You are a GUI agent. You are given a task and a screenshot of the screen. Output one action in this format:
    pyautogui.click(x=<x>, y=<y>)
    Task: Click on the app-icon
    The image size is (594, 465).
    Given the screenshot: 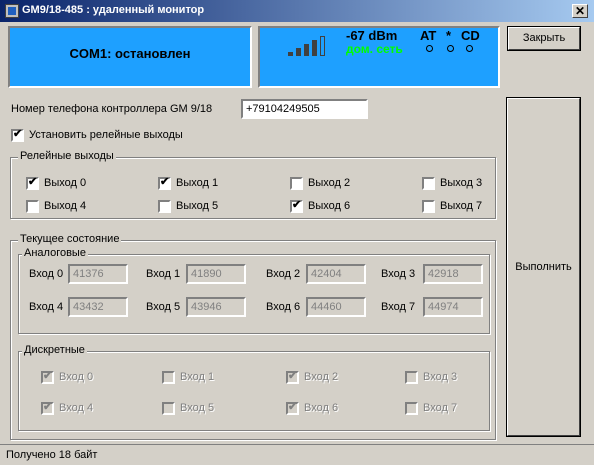 What is the action you would take?
    pyautogui.click(x=12, y=11)
    